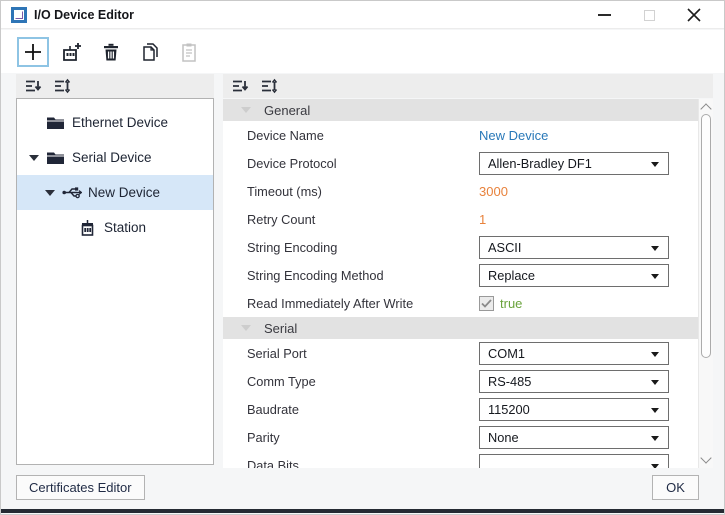 This screenshot has width=725, height=515. I want to click on minimize-button, so click(604, 15).